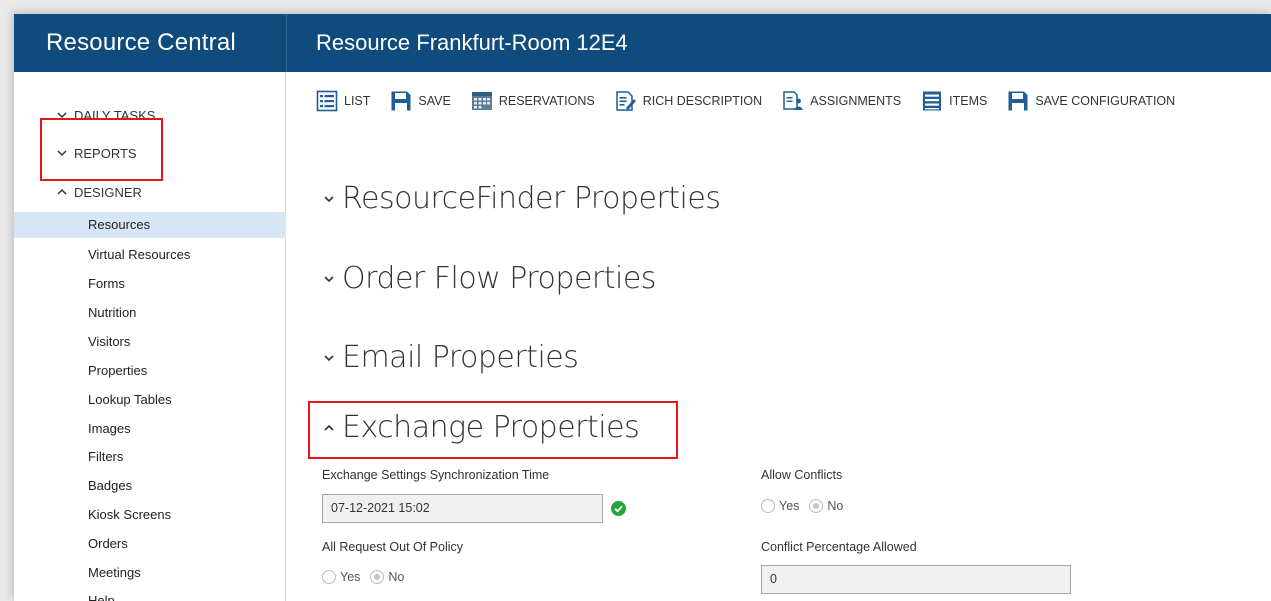  What do you see at coordinates (702, 101) in the screenshot?
I see `rich-description-label: RICH DESCRIPTION` at bounding box center [702, 101].